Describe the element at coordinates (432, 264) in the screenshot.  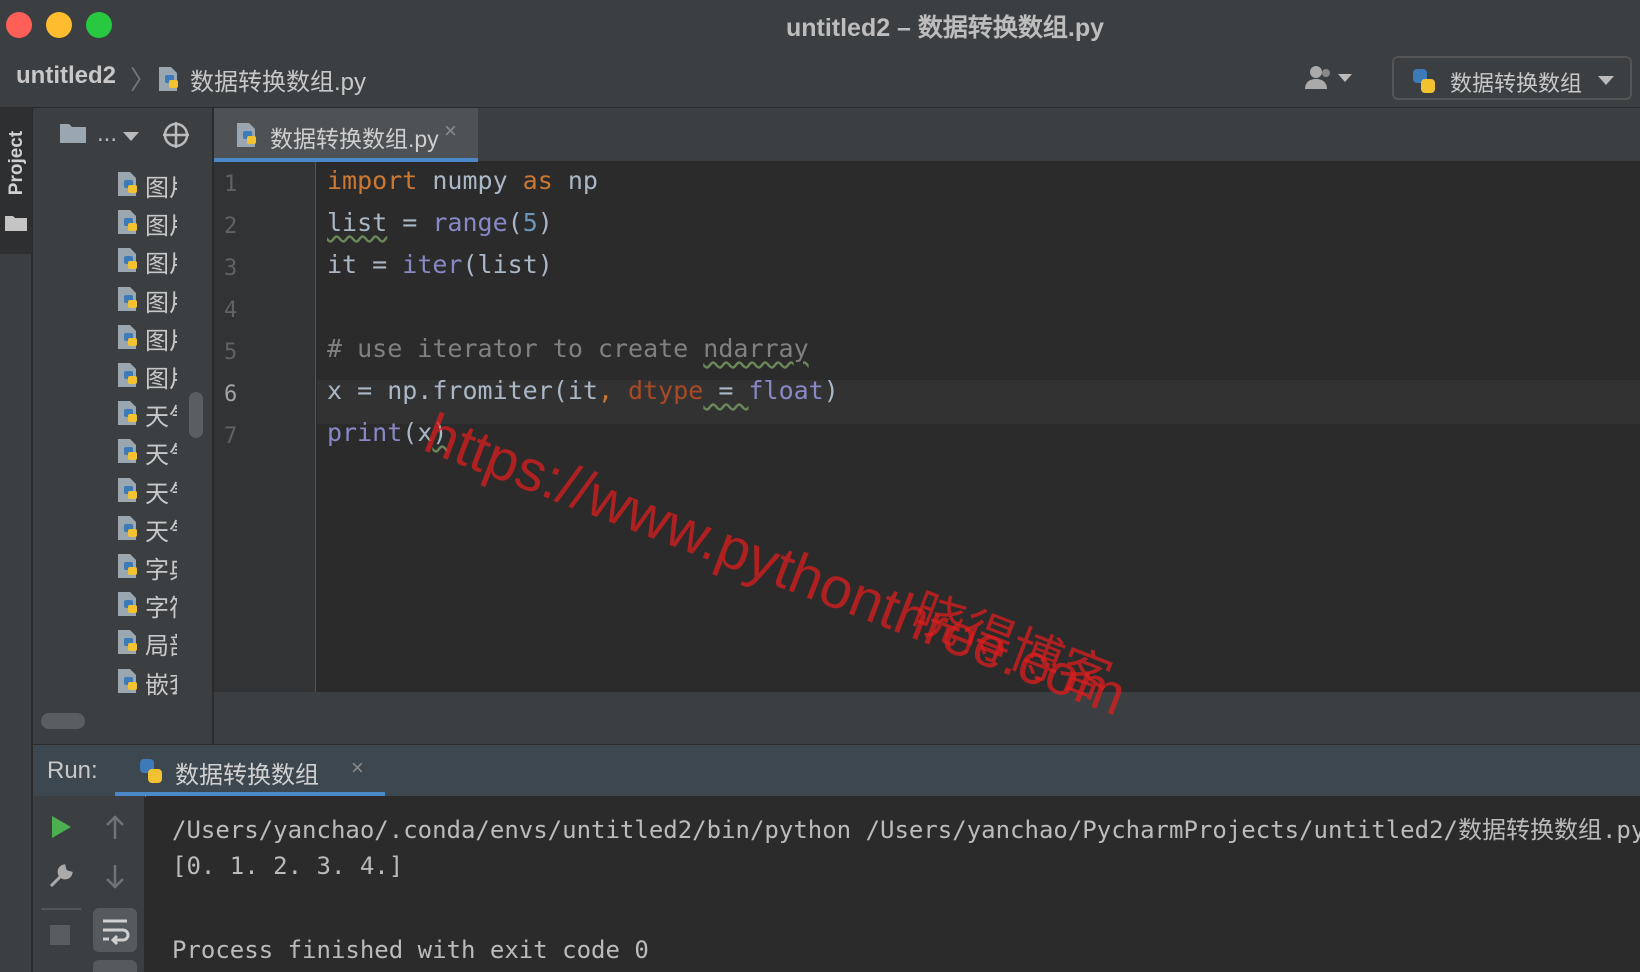
I see `code-token: iter` at that location.